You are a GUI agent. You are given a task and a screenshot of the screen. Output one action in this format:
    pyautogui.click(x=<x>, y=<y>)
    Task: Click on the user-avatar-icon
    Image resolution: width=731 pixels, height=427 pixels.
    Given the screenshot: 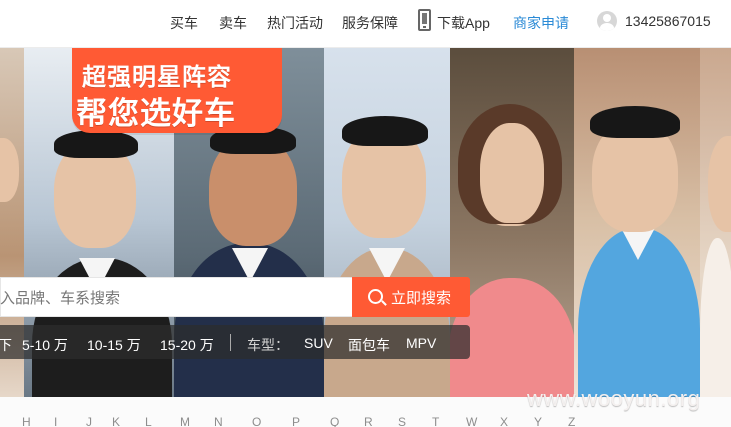 What is the action you would take?
    pyautogui.click(x=607, y=21)
    